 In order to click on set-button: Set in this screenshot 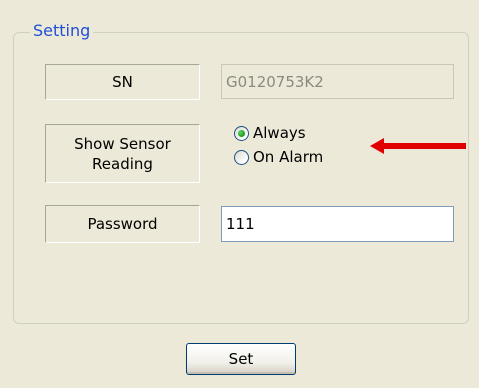, I will do `click(241, 359)`.